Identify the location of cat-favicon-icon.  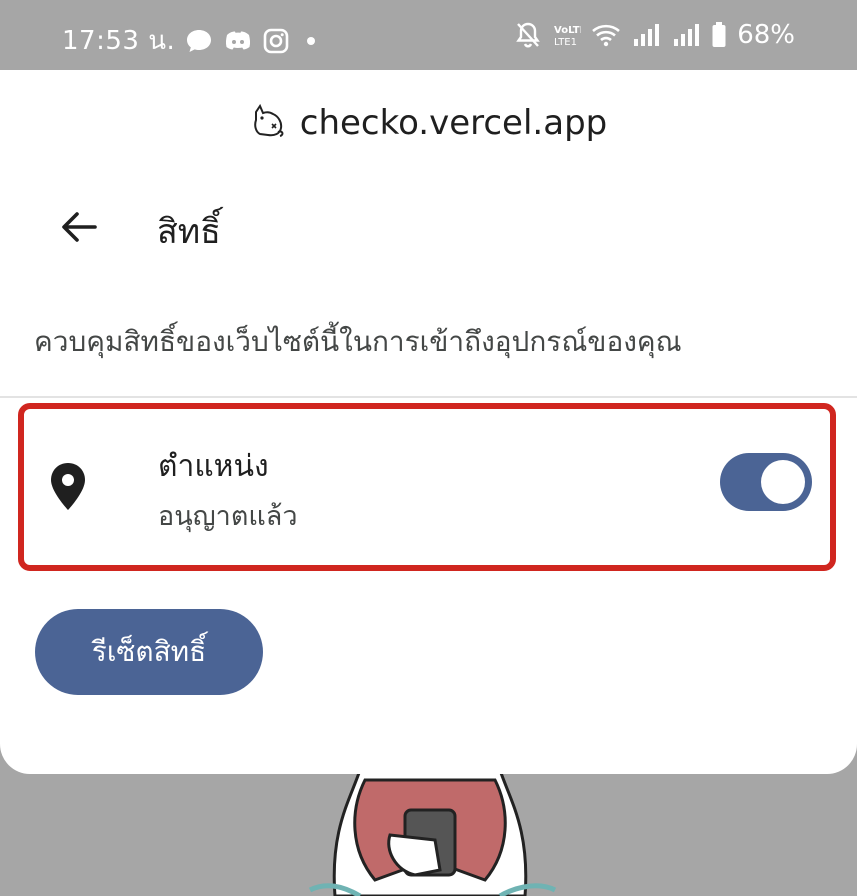
(268, 122).